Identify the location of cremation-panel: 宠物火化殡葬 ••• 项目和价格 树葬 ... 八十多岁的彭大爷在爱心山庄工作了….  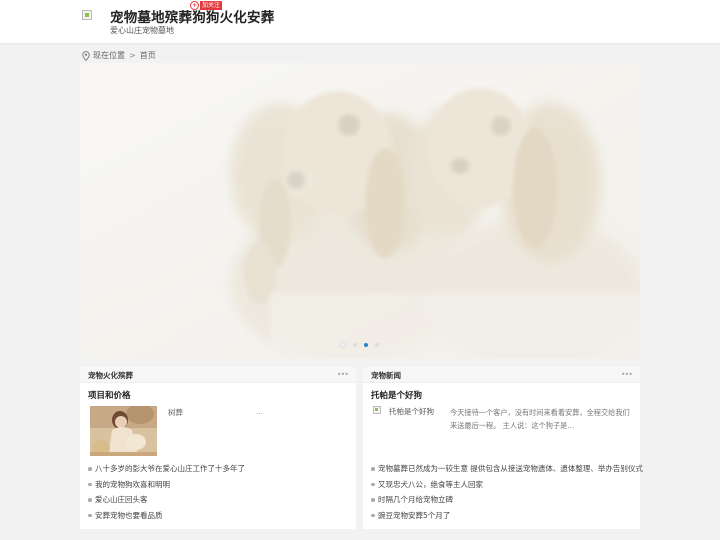
(218, 448).